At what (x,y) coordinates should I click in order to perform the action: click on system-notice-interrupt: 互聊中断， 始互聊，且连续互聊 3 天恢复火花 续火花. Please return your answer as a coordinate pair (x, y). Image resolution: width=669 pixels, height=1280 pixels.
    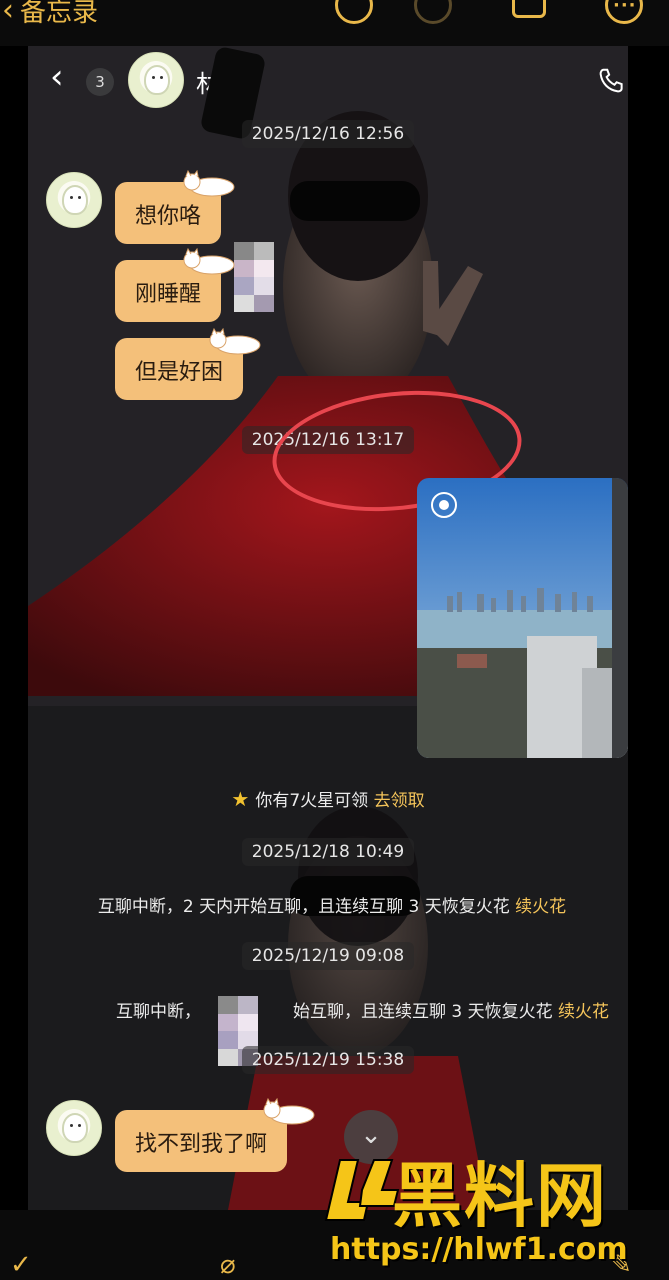
    Looking at the image, I should click on (363, 1012).